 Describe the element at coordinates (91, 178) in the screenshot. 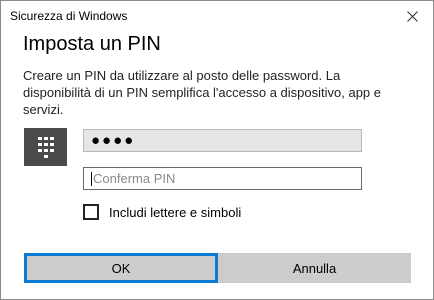

I see `text-caret` at that location.